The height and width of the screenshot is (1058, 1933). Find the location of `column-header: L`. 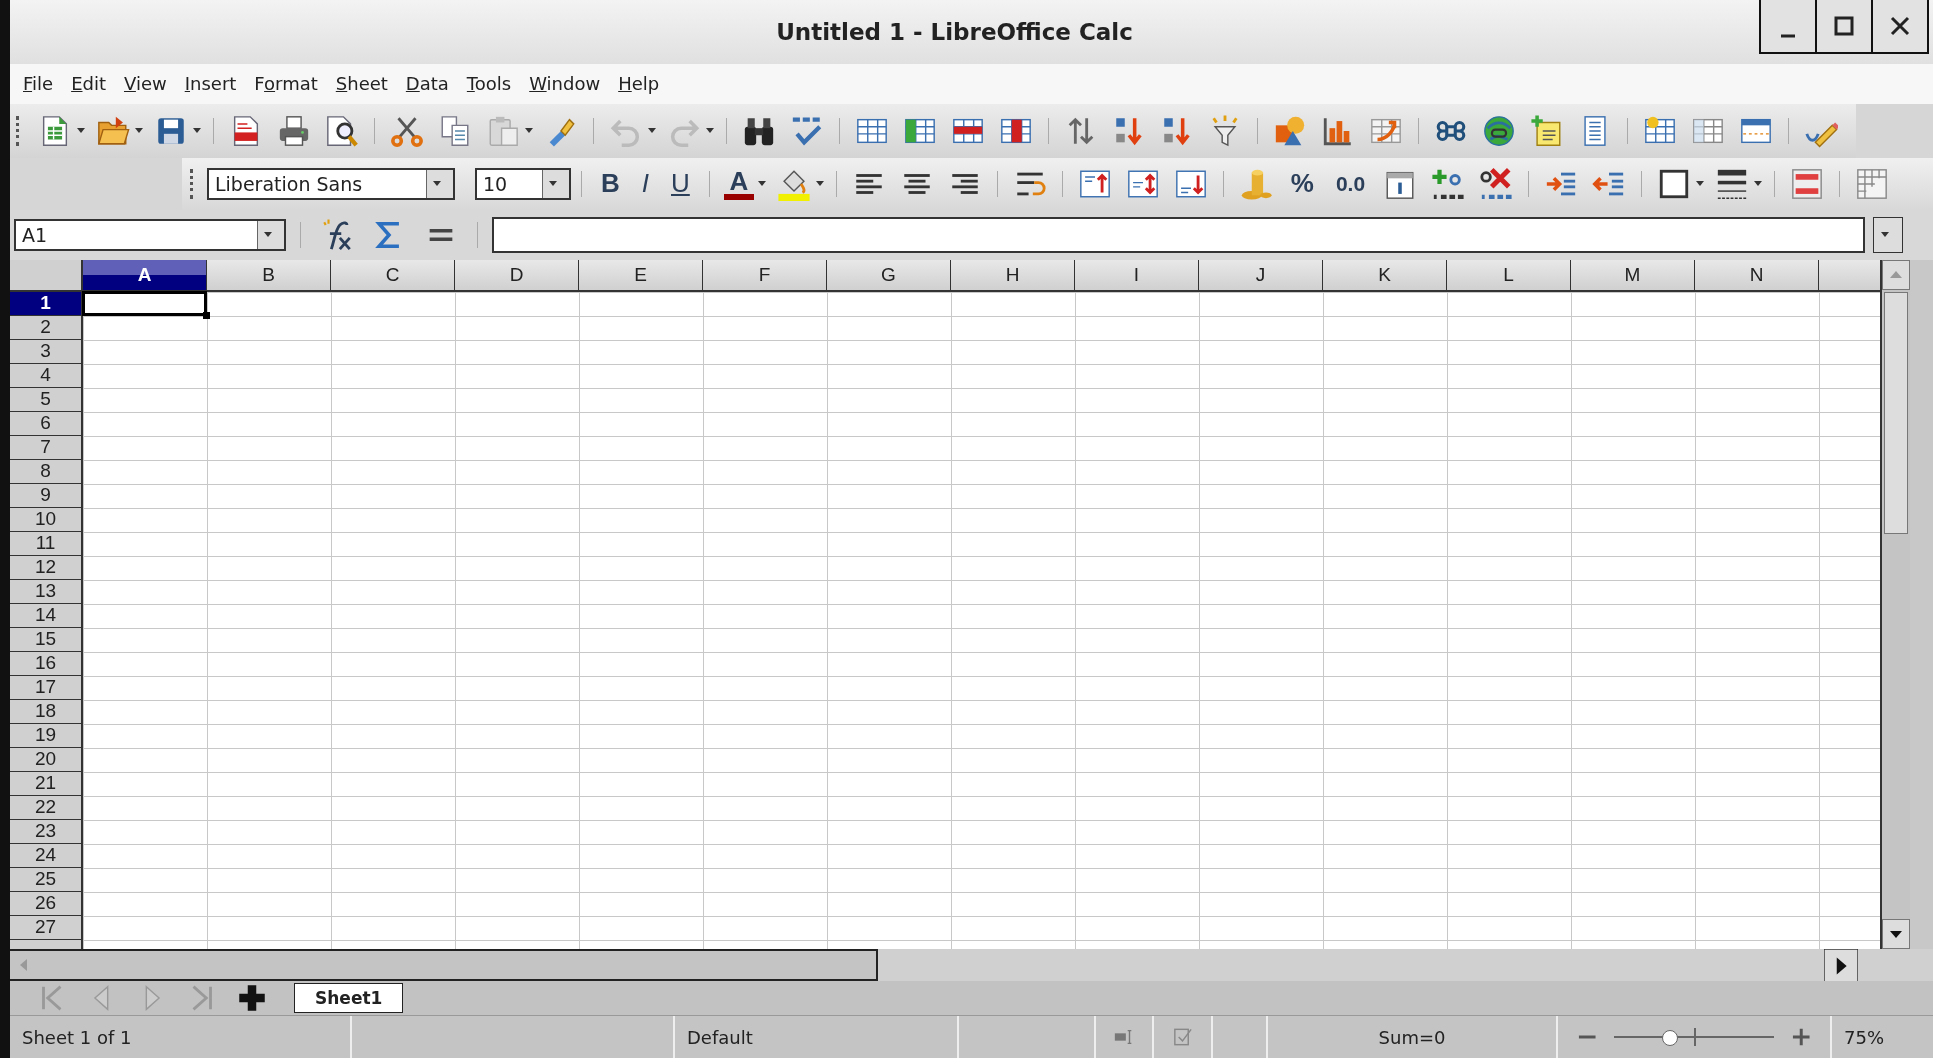

column-header: L is located at coordinates (1509, 275).